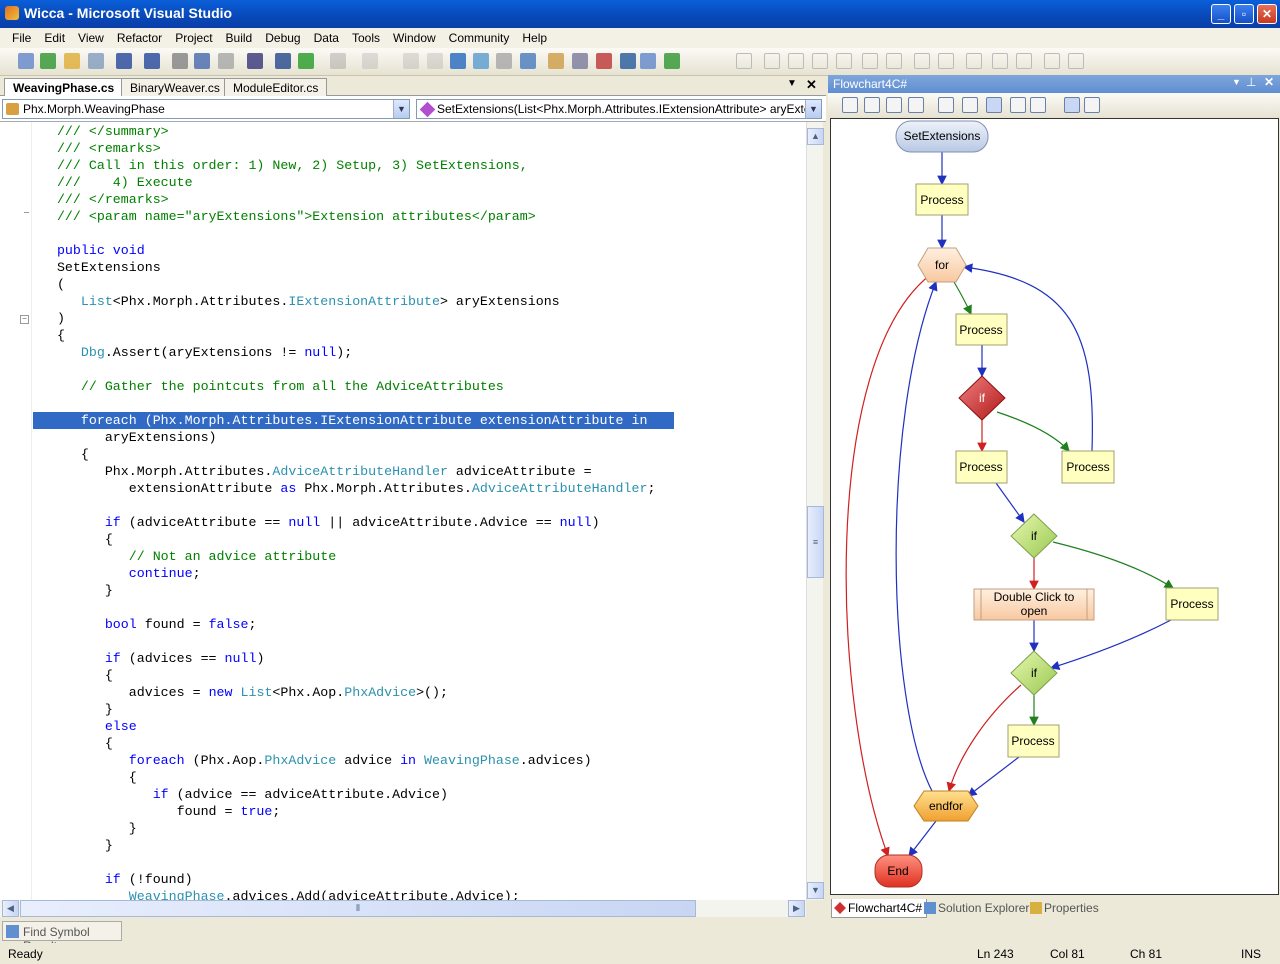 This screenshot has width=1280, height=964. Describe the element at coordinates (206, 109) in the screenshot. I see `type-combo: Phx.Morph.WeavingPhase ▼` at that location.